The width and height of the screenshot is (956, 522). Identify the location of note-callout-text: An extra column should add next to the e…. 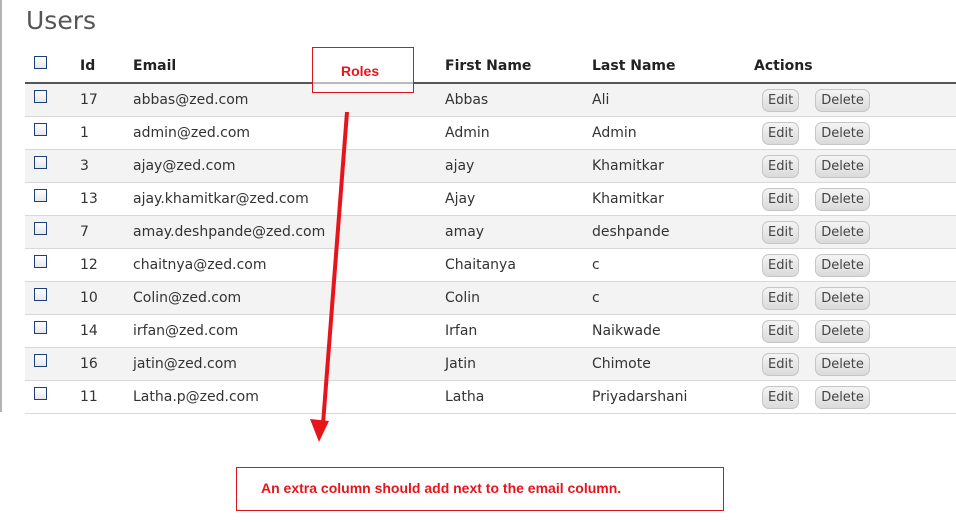
(441, 488).